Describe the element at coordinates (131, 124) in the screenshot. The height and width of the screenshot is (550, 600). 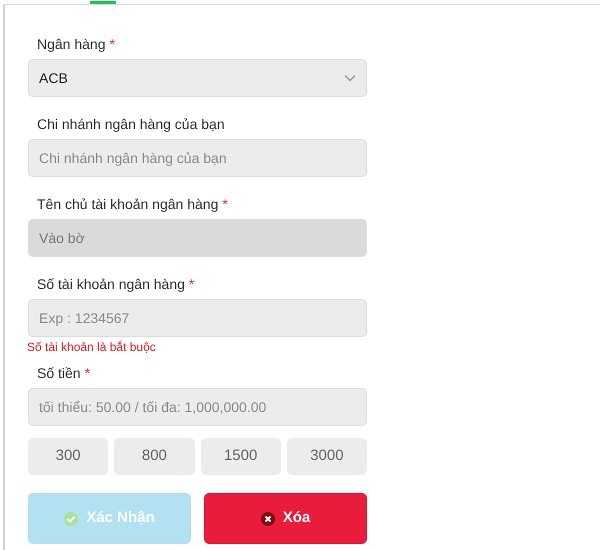
I see `field-label: Chi nhánh ngân hàng của bạn` at that location.